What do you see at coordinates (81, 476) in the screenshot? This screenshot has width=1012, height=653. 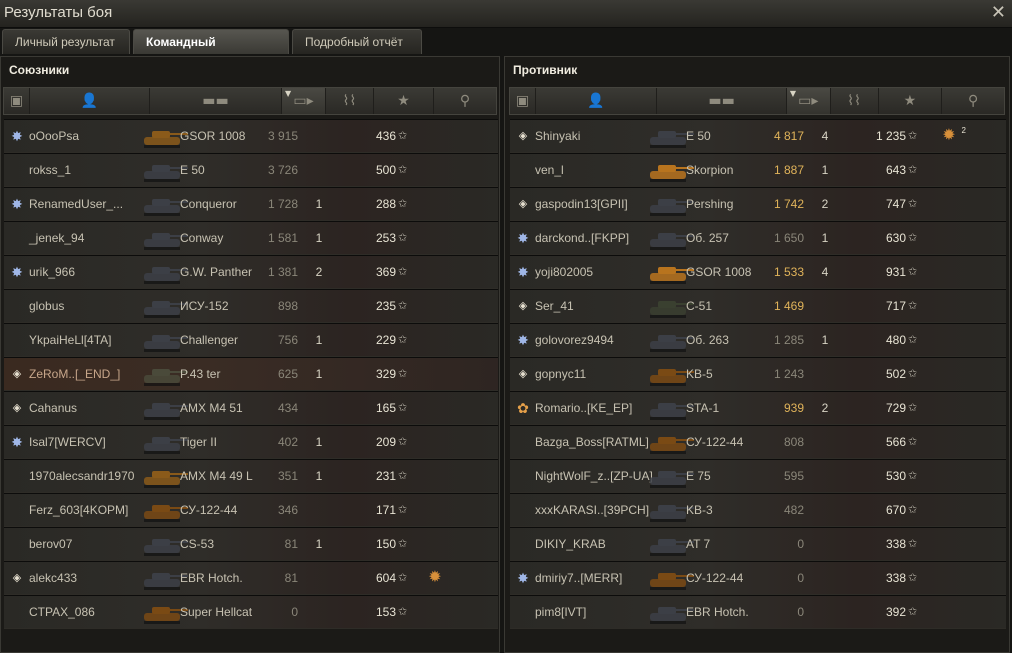 I see `player-name: 1970alecsandr1970` at bounding box center [81, 476].